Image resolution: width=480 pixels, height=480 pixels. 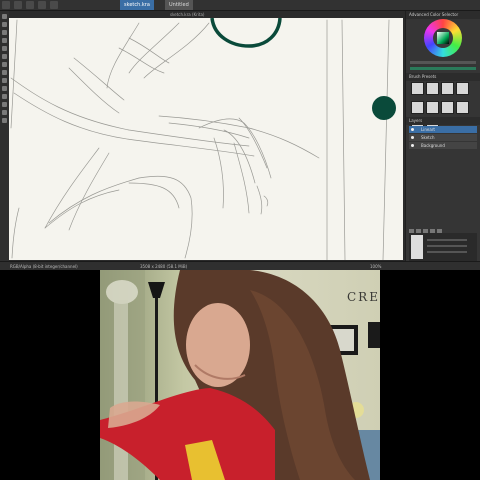 What do you see at coordinates (4, 56) in the screenshot?
I see `fill-tool-icon` at bounding box center [4, 56].